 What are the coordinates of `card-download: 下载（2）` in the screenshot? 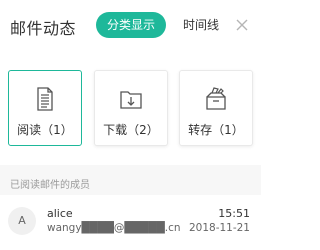 It's located at (131, 108).